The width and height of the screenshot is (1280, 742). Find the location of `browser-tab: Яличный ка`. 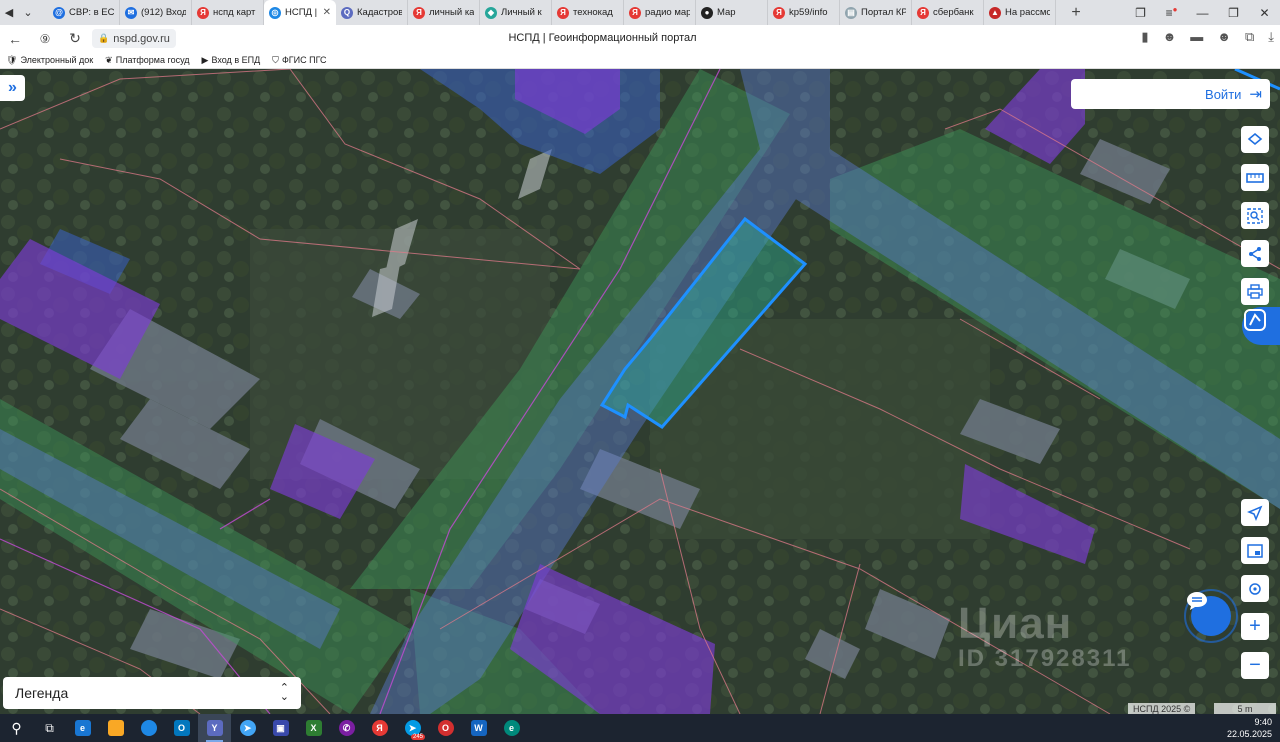

browser-tab: Яличный ка is located at coordinates (444, 12).